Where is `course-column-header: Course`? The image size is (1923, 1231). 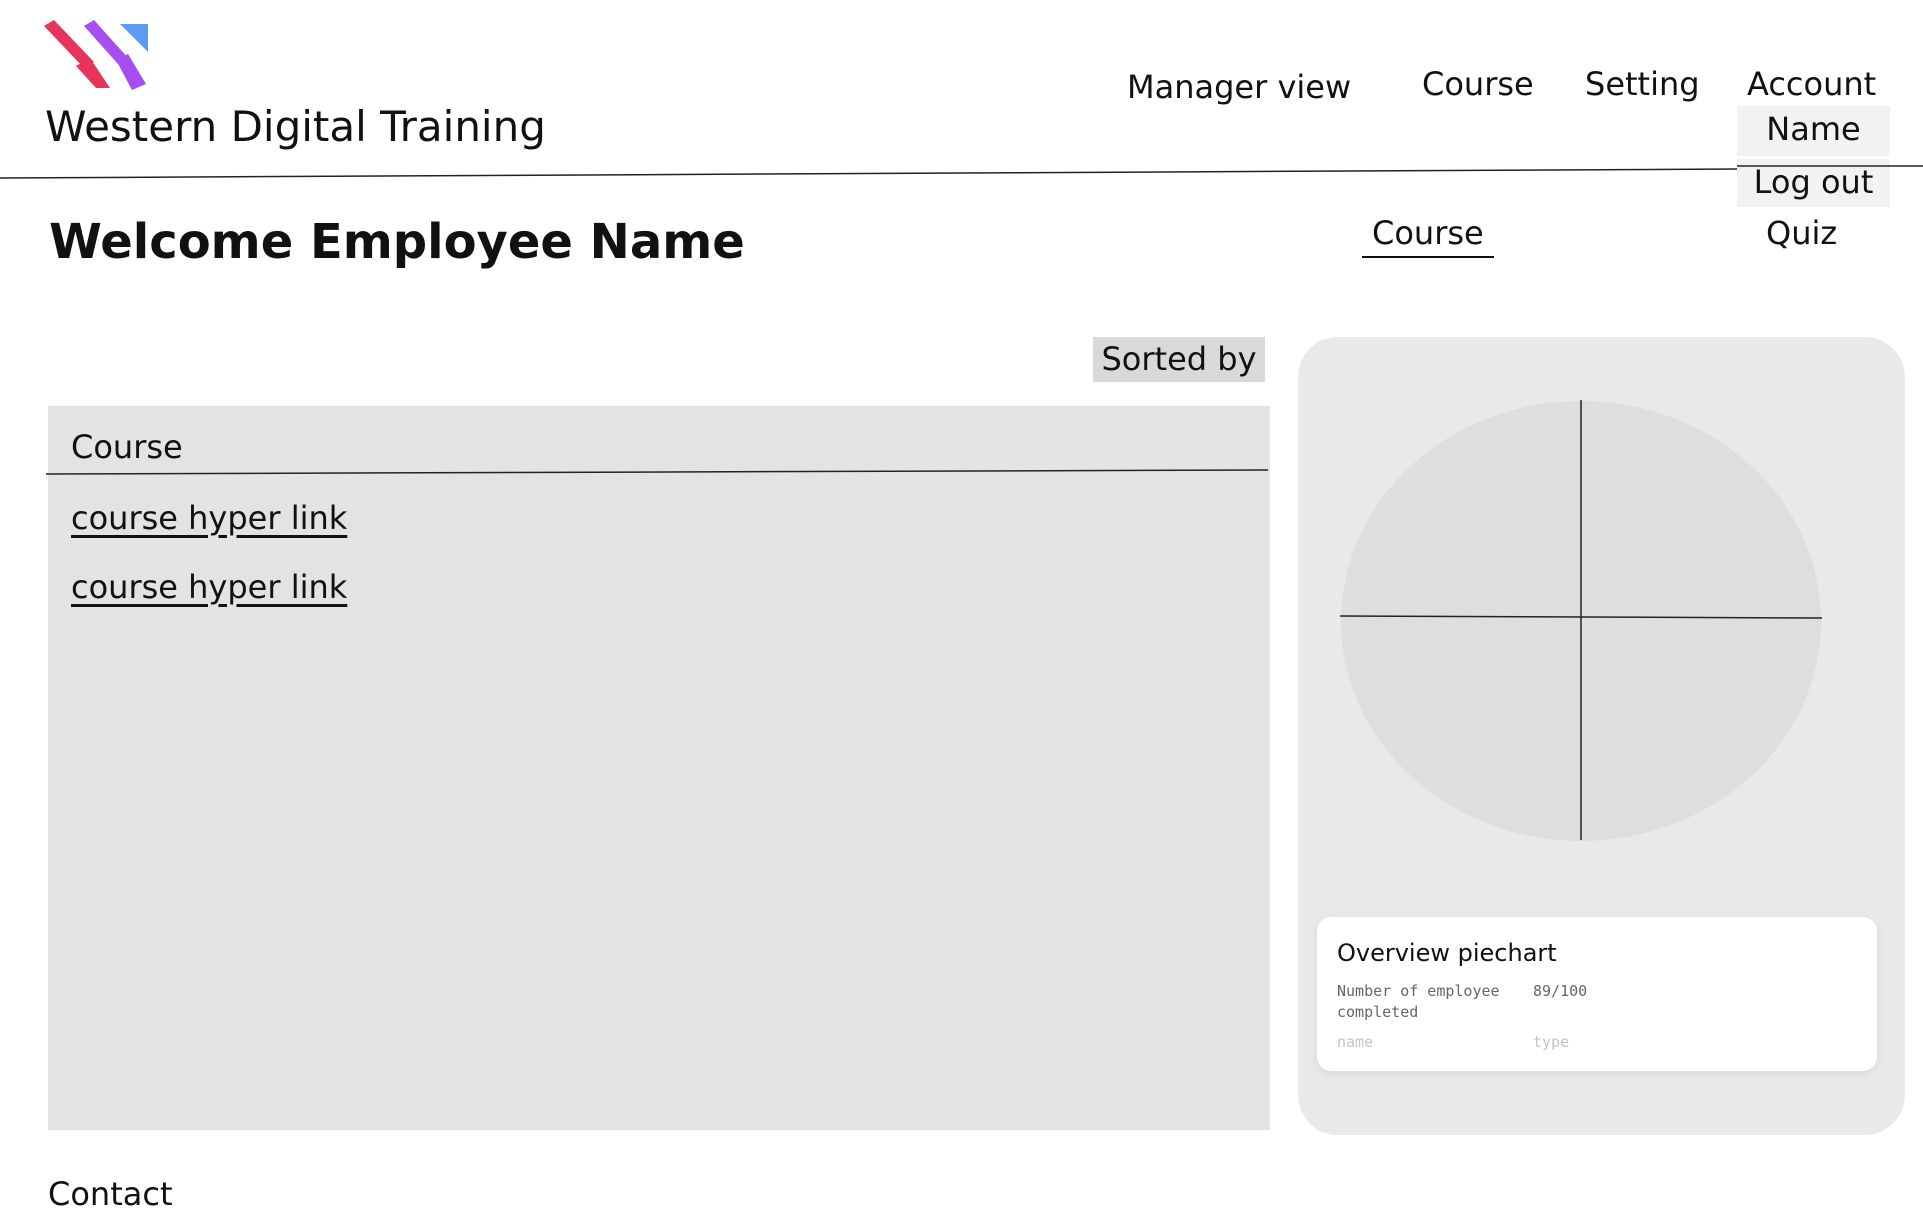
course-column-header: Course is located at coordinates (127, 447).